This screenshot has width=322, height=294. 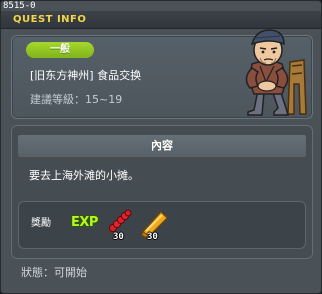 What do you see at coordinates (84, 175) in the screenshot?
I see `quest-description: 要去上海外滩的小摊。` at bounding box center [84, 175].